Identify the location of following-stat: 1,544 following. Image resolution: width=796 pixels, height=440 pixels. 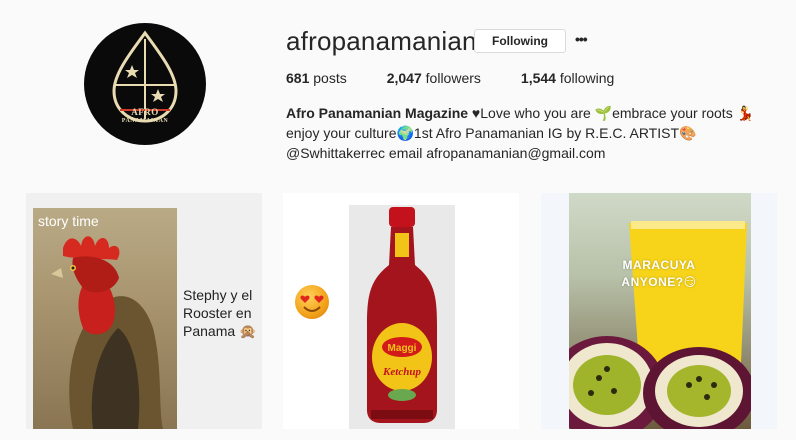
(567, 78).